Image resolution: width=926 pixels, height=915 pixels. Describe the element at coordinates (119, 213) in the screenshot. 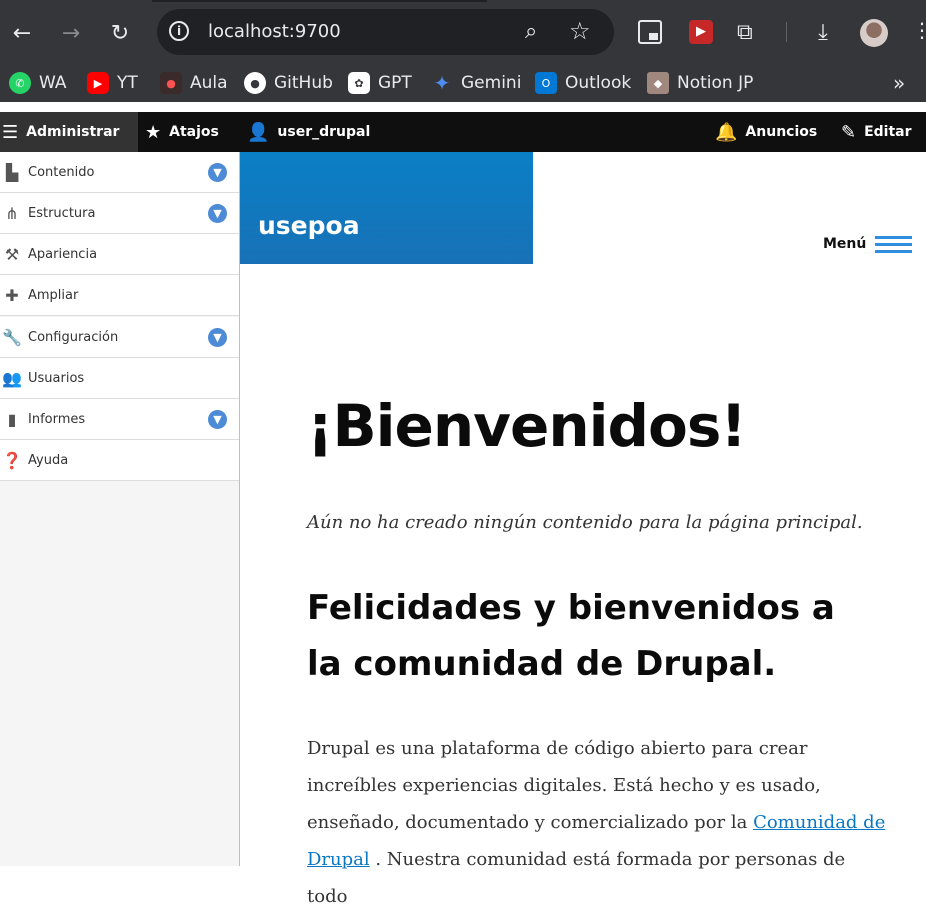

I see `sidebar-item-estructura: ⋔ Estructura ▼` at that location.